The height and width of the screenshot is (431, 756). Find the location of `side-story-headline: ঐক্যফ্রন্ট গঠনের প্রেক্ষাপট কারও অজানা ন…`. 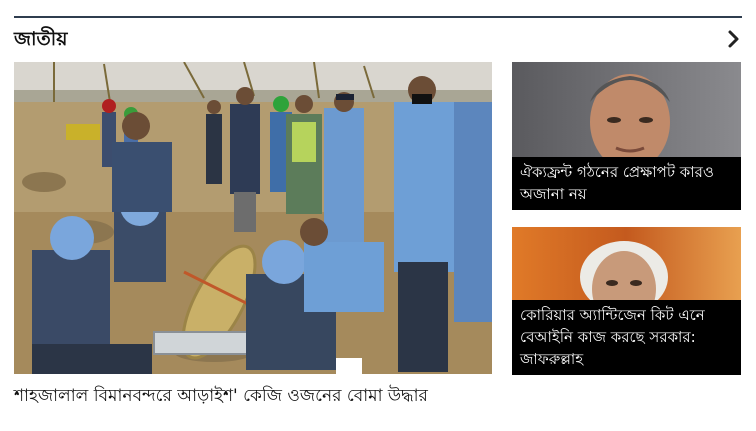

side-story-headline: ঐক্যফ্রন্ট গঠনের প্রেক্ষাপট কারও অজানা ন… is located at coordinates (626, 183).